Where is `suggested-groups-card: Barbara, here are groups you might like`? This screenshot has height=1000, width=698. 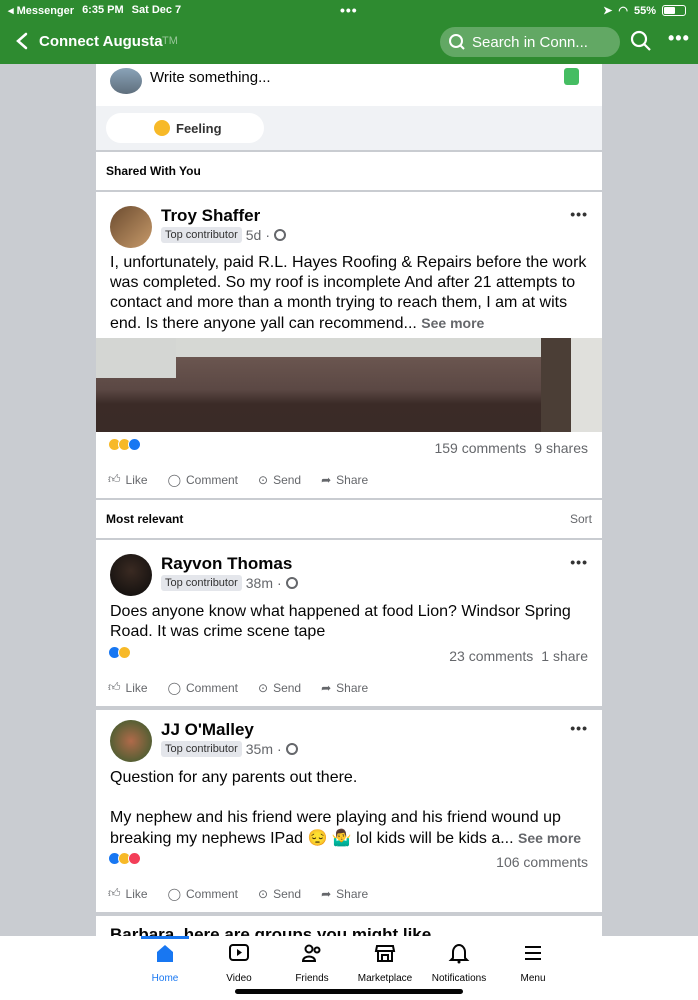
suggested-groups-card: Barbara, here are groups you might like is located at coordinates (349, 926).